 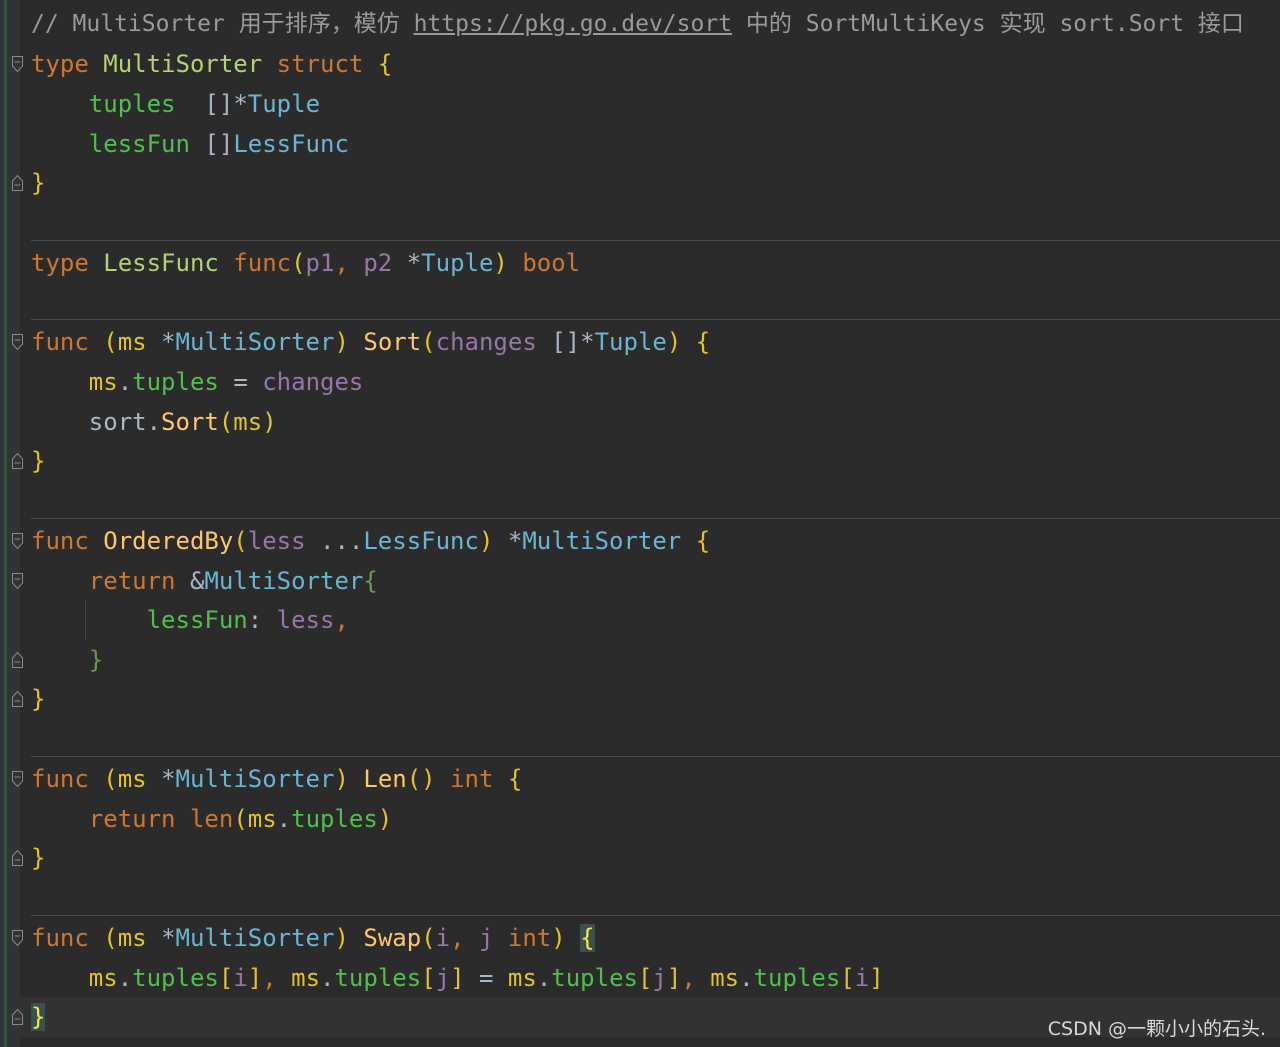 I want to click on code-line: lessFun []LessFunc, so click(x=190, y=144).